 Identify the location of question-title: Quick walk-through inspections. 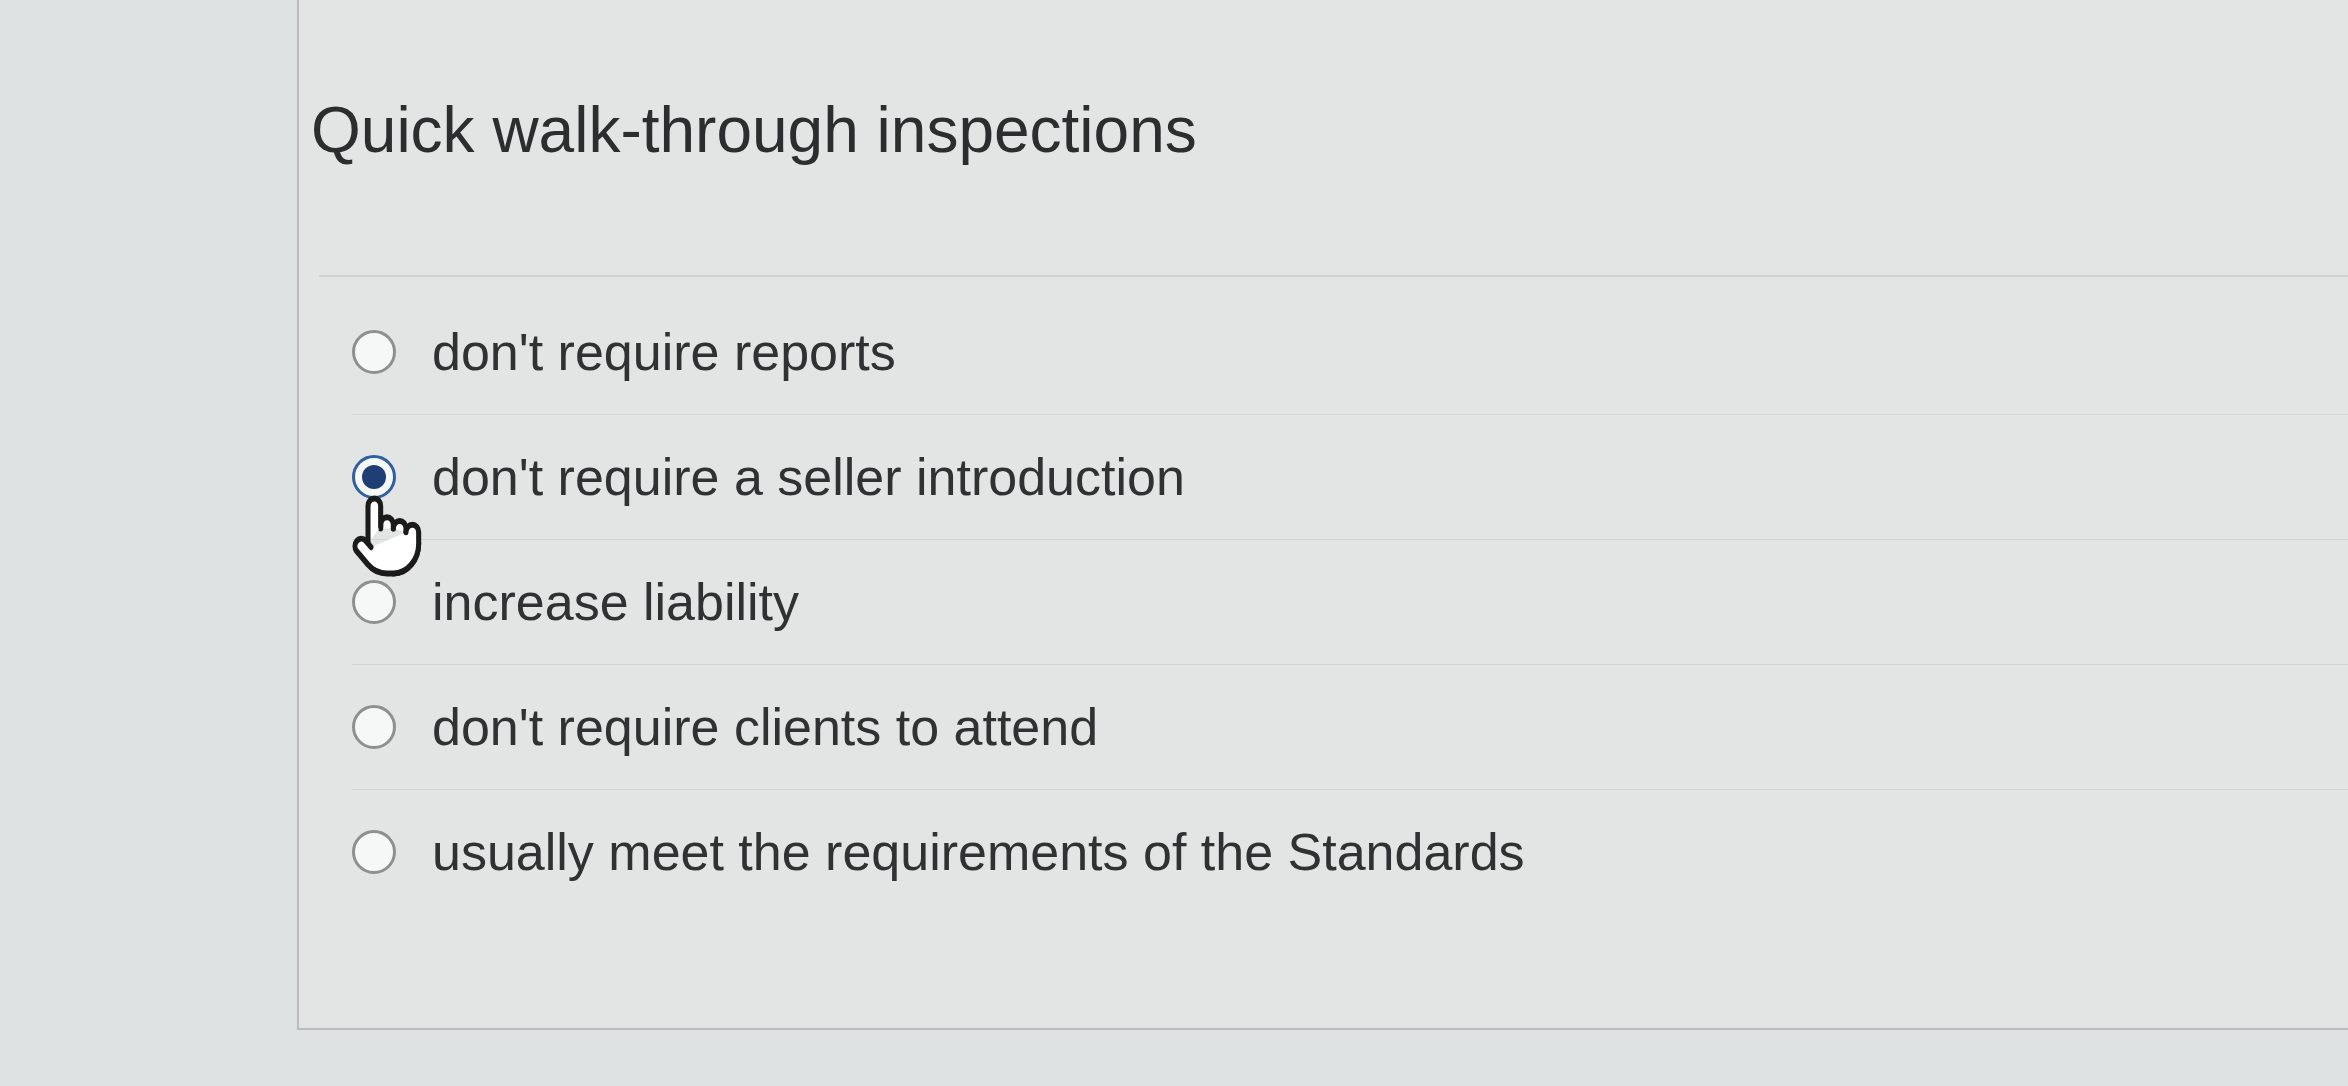
(754, 130).